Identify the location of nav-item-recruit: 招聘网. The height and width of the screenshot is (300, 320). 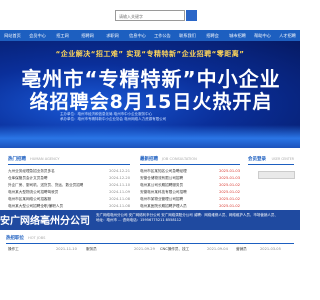
(87, 36).